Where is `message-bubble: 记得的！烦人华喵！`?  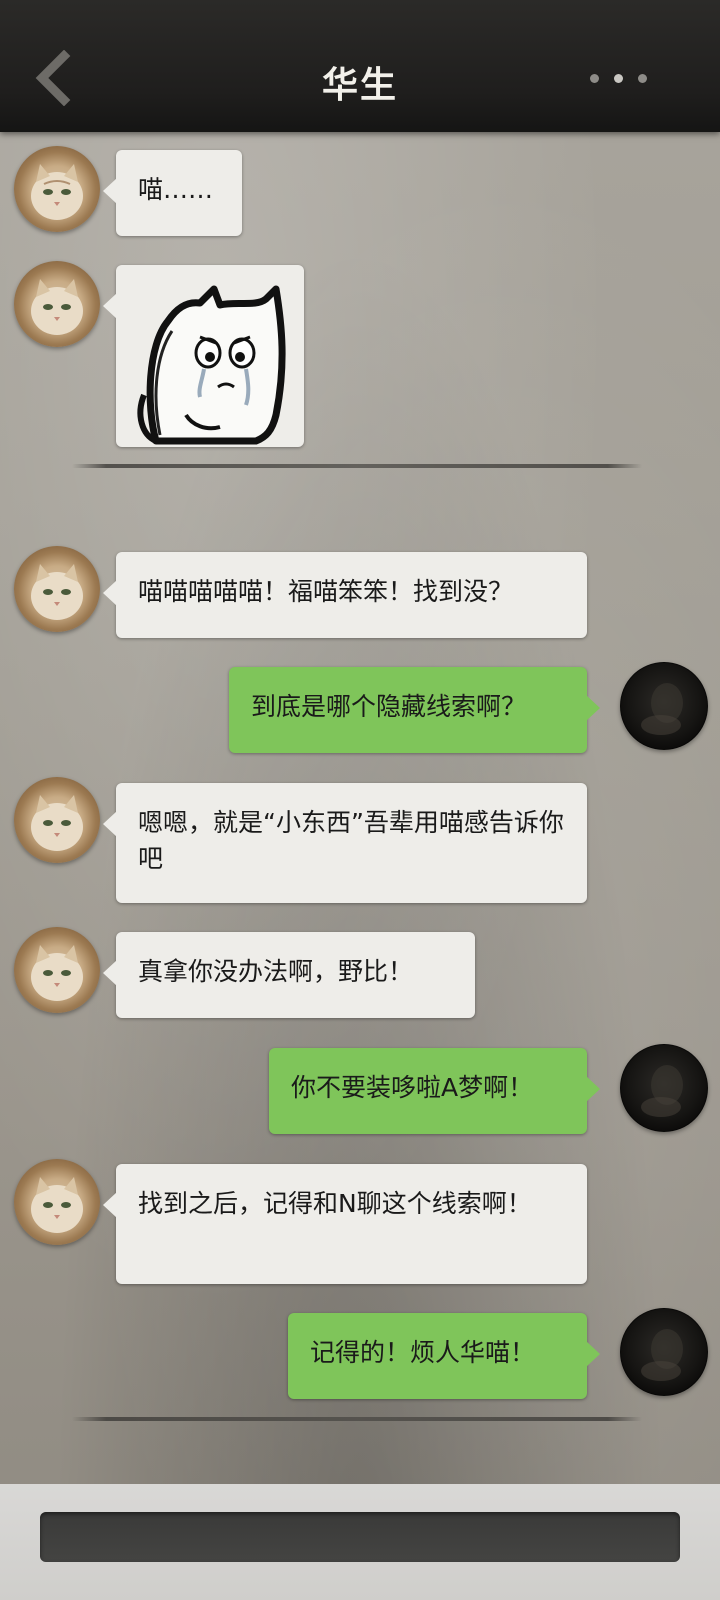
message-bubble: 记得的！烦人华喵！ is located at coordinates (444, 1356).